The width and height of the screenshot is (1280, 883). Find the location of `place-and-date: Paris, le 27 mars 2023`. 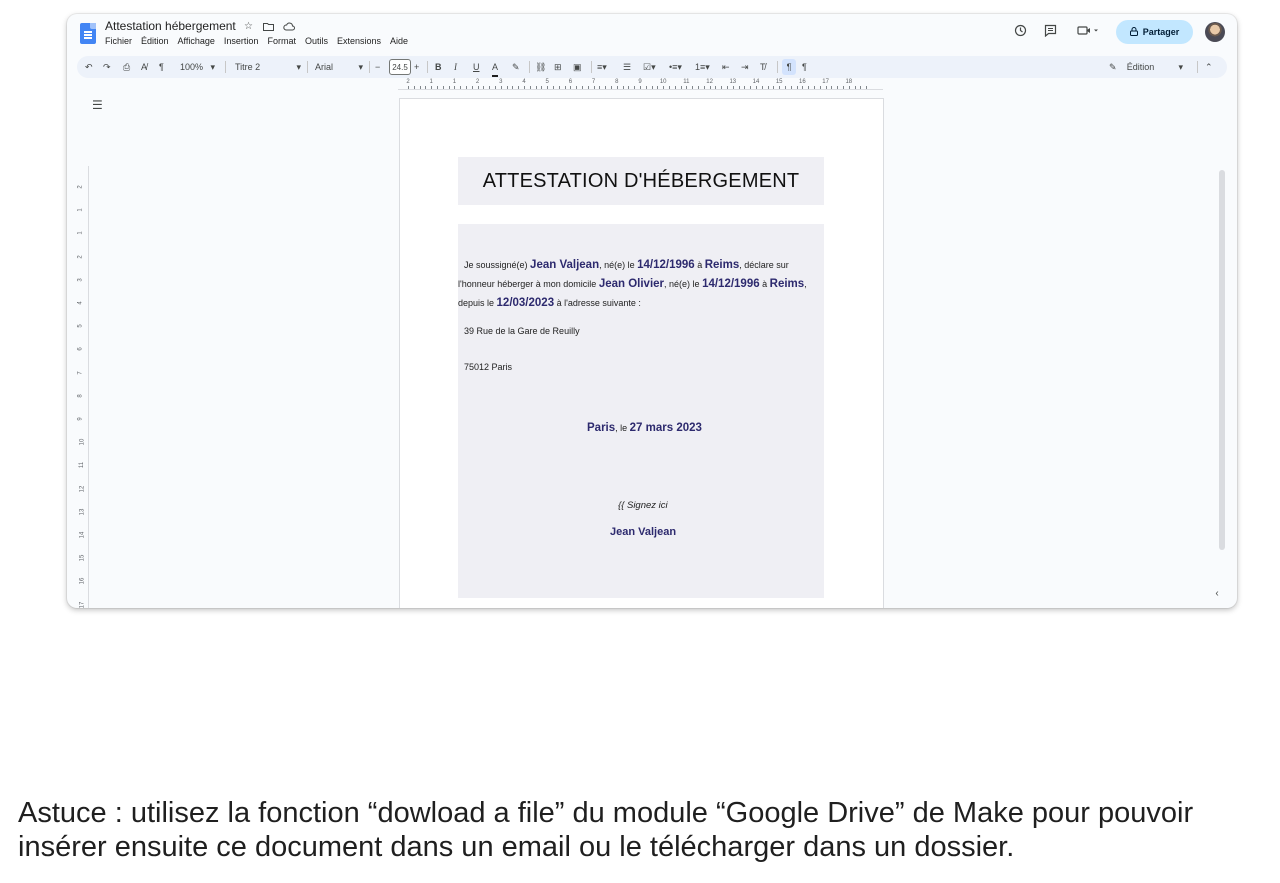

place-and-date: Paris, le 27 mars 2023 is located at coordinates (644, 428).